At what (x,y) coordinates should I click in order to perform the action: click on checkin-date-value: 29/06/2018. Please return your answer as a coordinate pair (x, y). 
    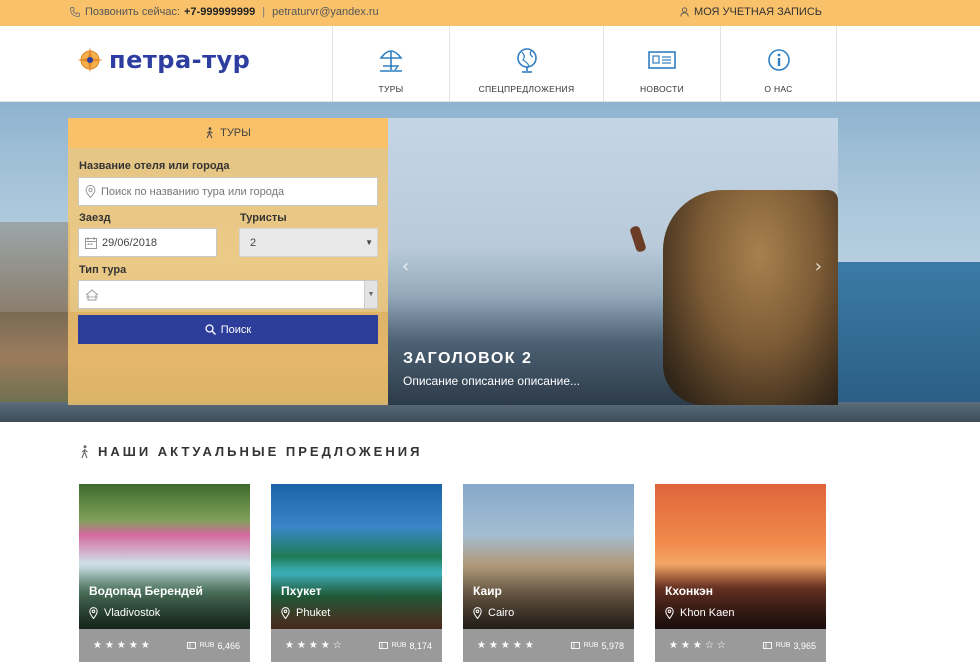
    Looking at the image, I should click on (130, 242).